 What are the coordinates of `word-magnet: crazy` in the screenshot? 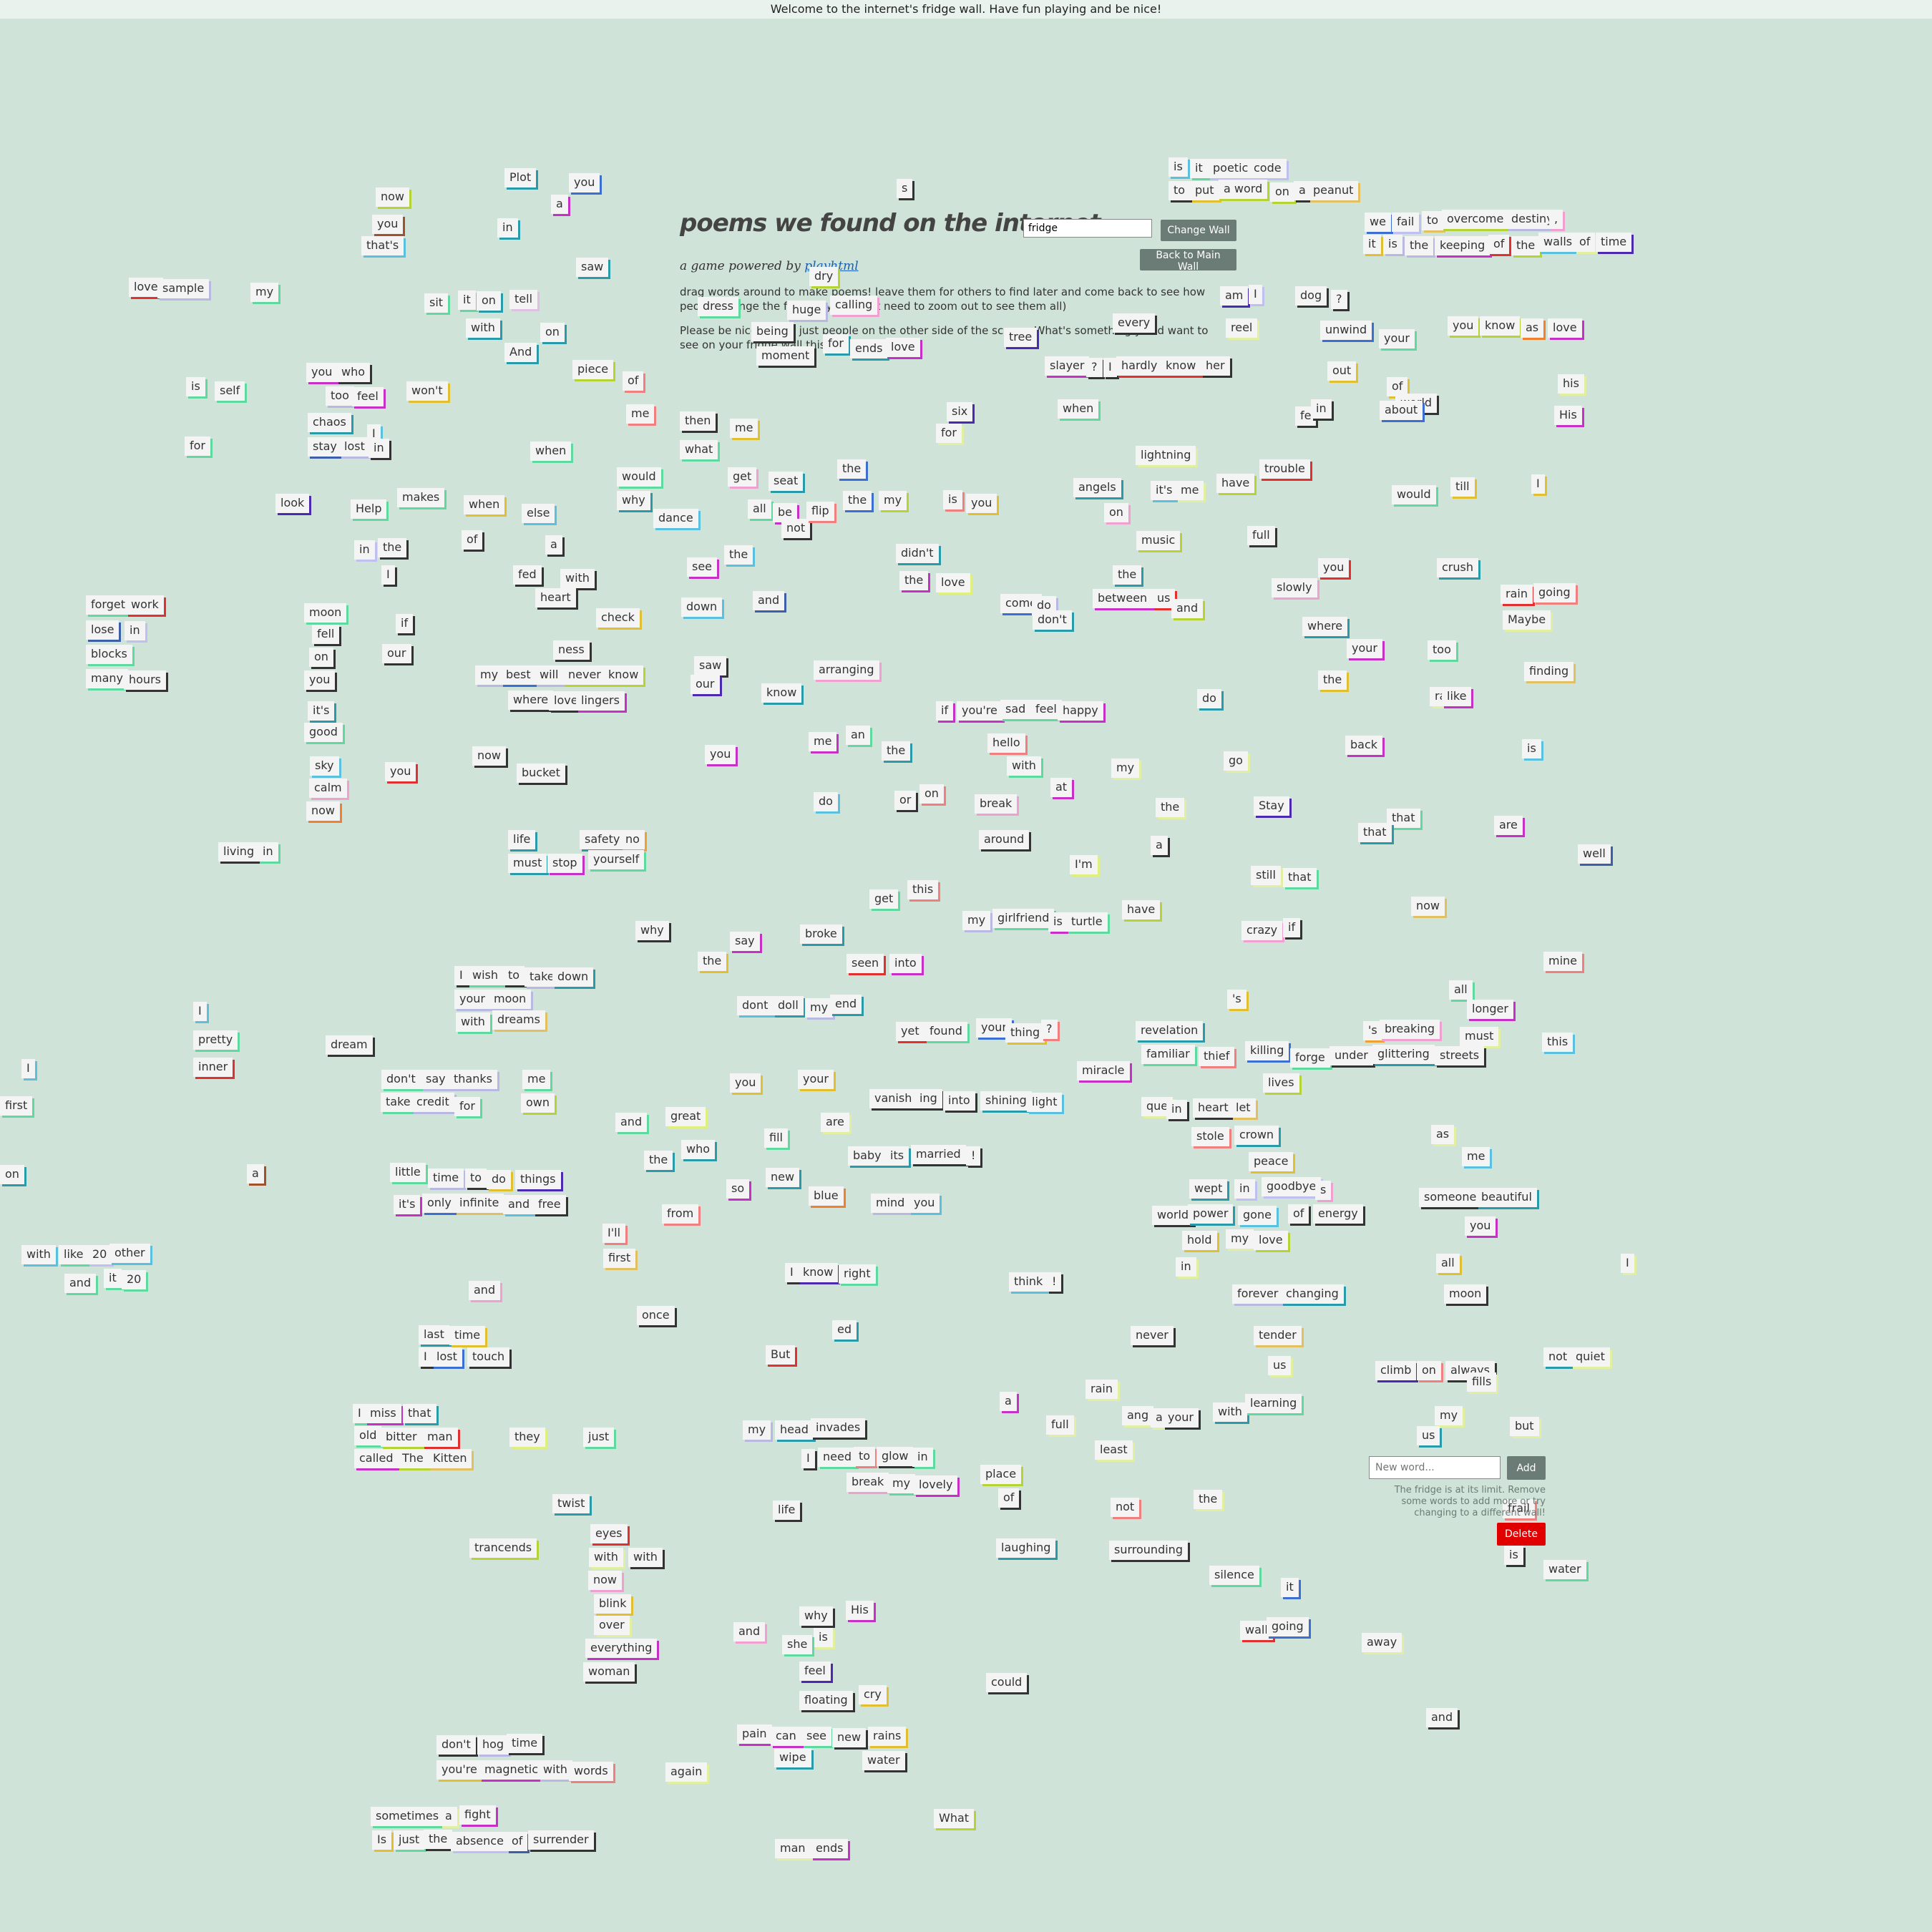 It's located at (1262, 930).